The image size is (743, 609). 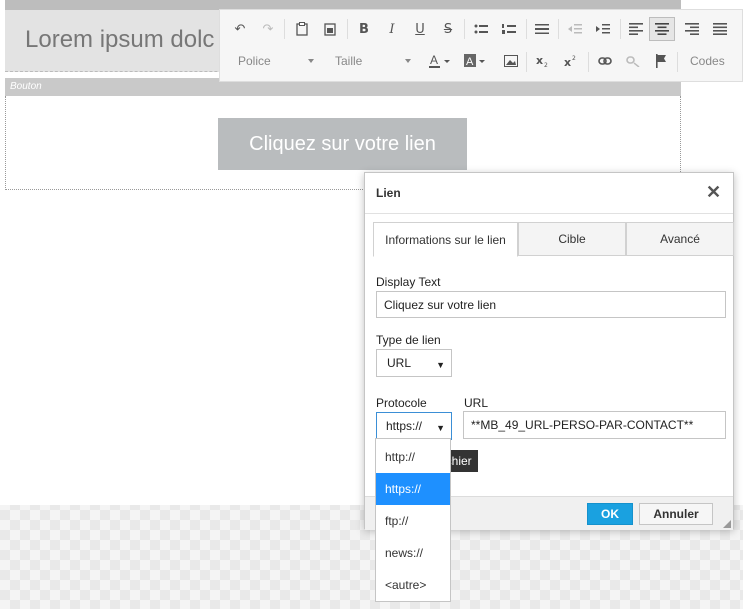 I want to click on protocol-option-news: news://, so click(x=413, y=553).